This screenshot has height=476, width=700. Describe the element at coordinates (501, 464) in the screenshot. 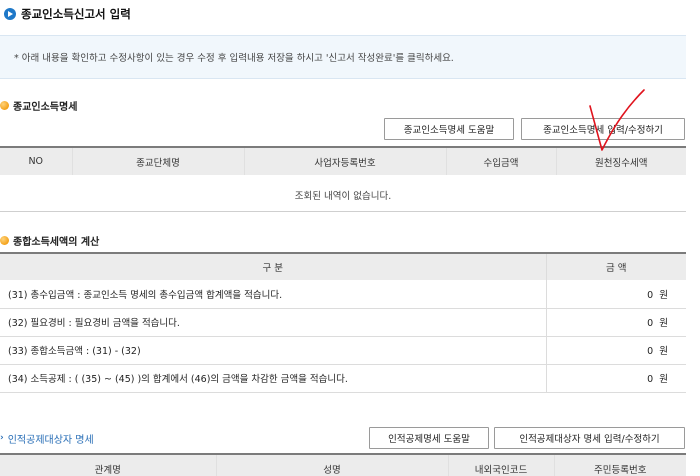

I see `column-header-nationality-code: 내외국인코드` at that location.